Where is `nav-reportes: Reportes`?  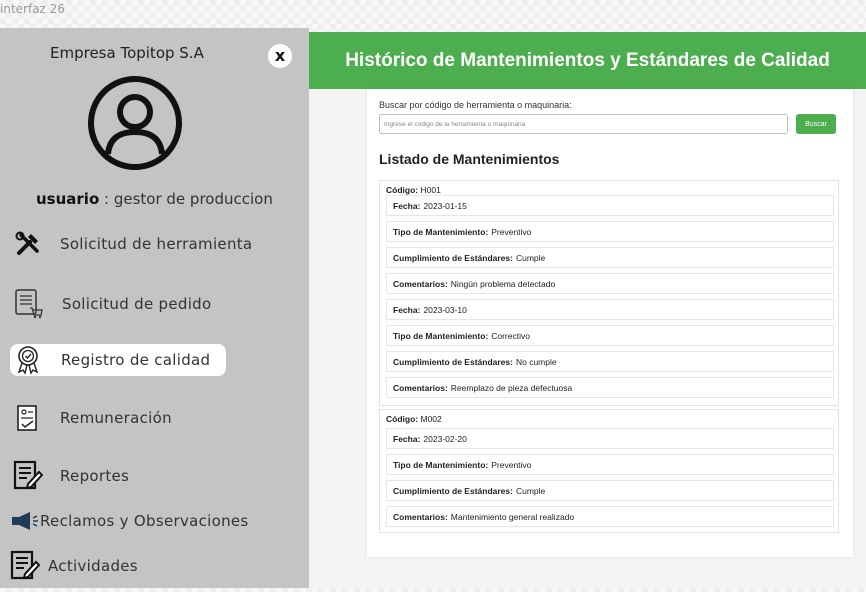 nav-reportes: Reportes is located at coordinates (69, 476).